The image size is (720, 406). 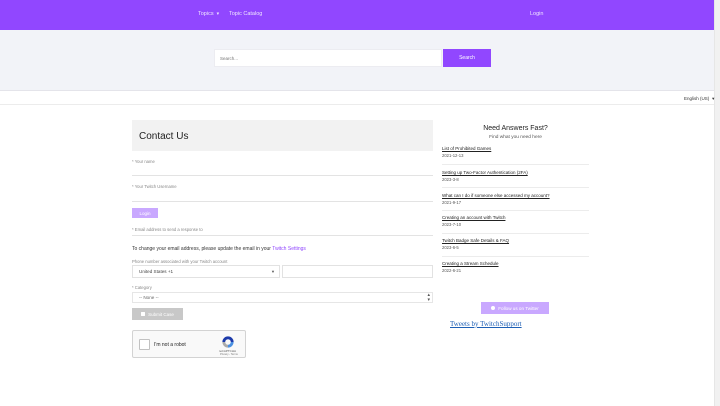 I want to click on category-label: * Category, so click(x=142, y=287).